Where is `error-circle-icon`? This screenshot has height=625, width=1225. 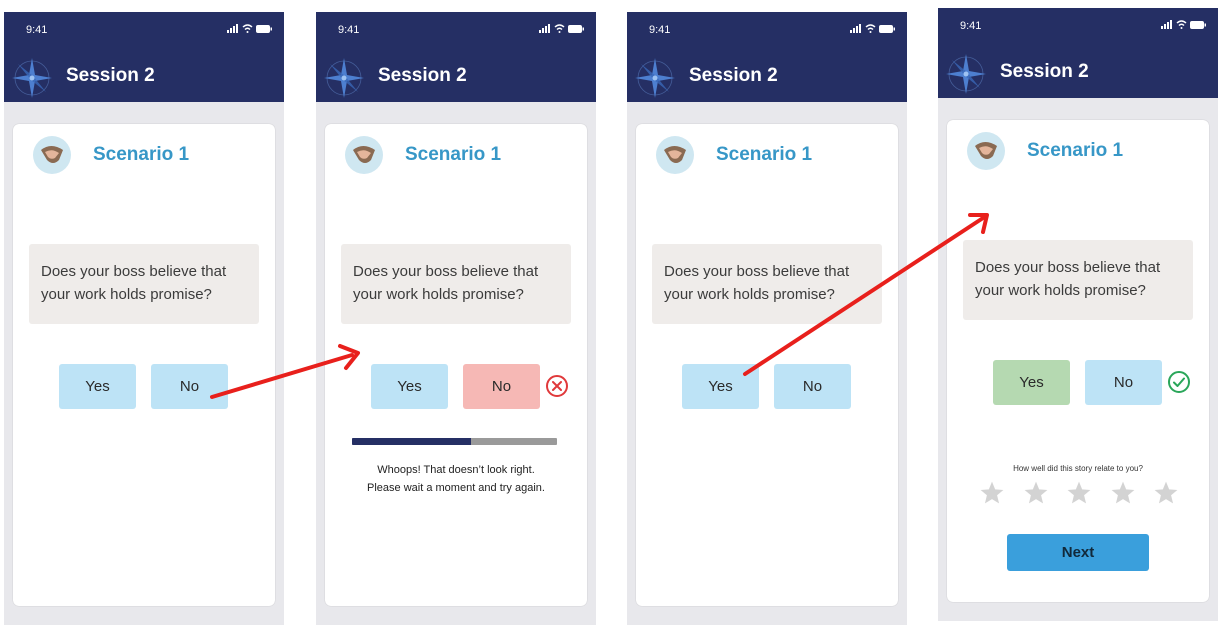
error-circle-icon is located at coordinates (557, 386).